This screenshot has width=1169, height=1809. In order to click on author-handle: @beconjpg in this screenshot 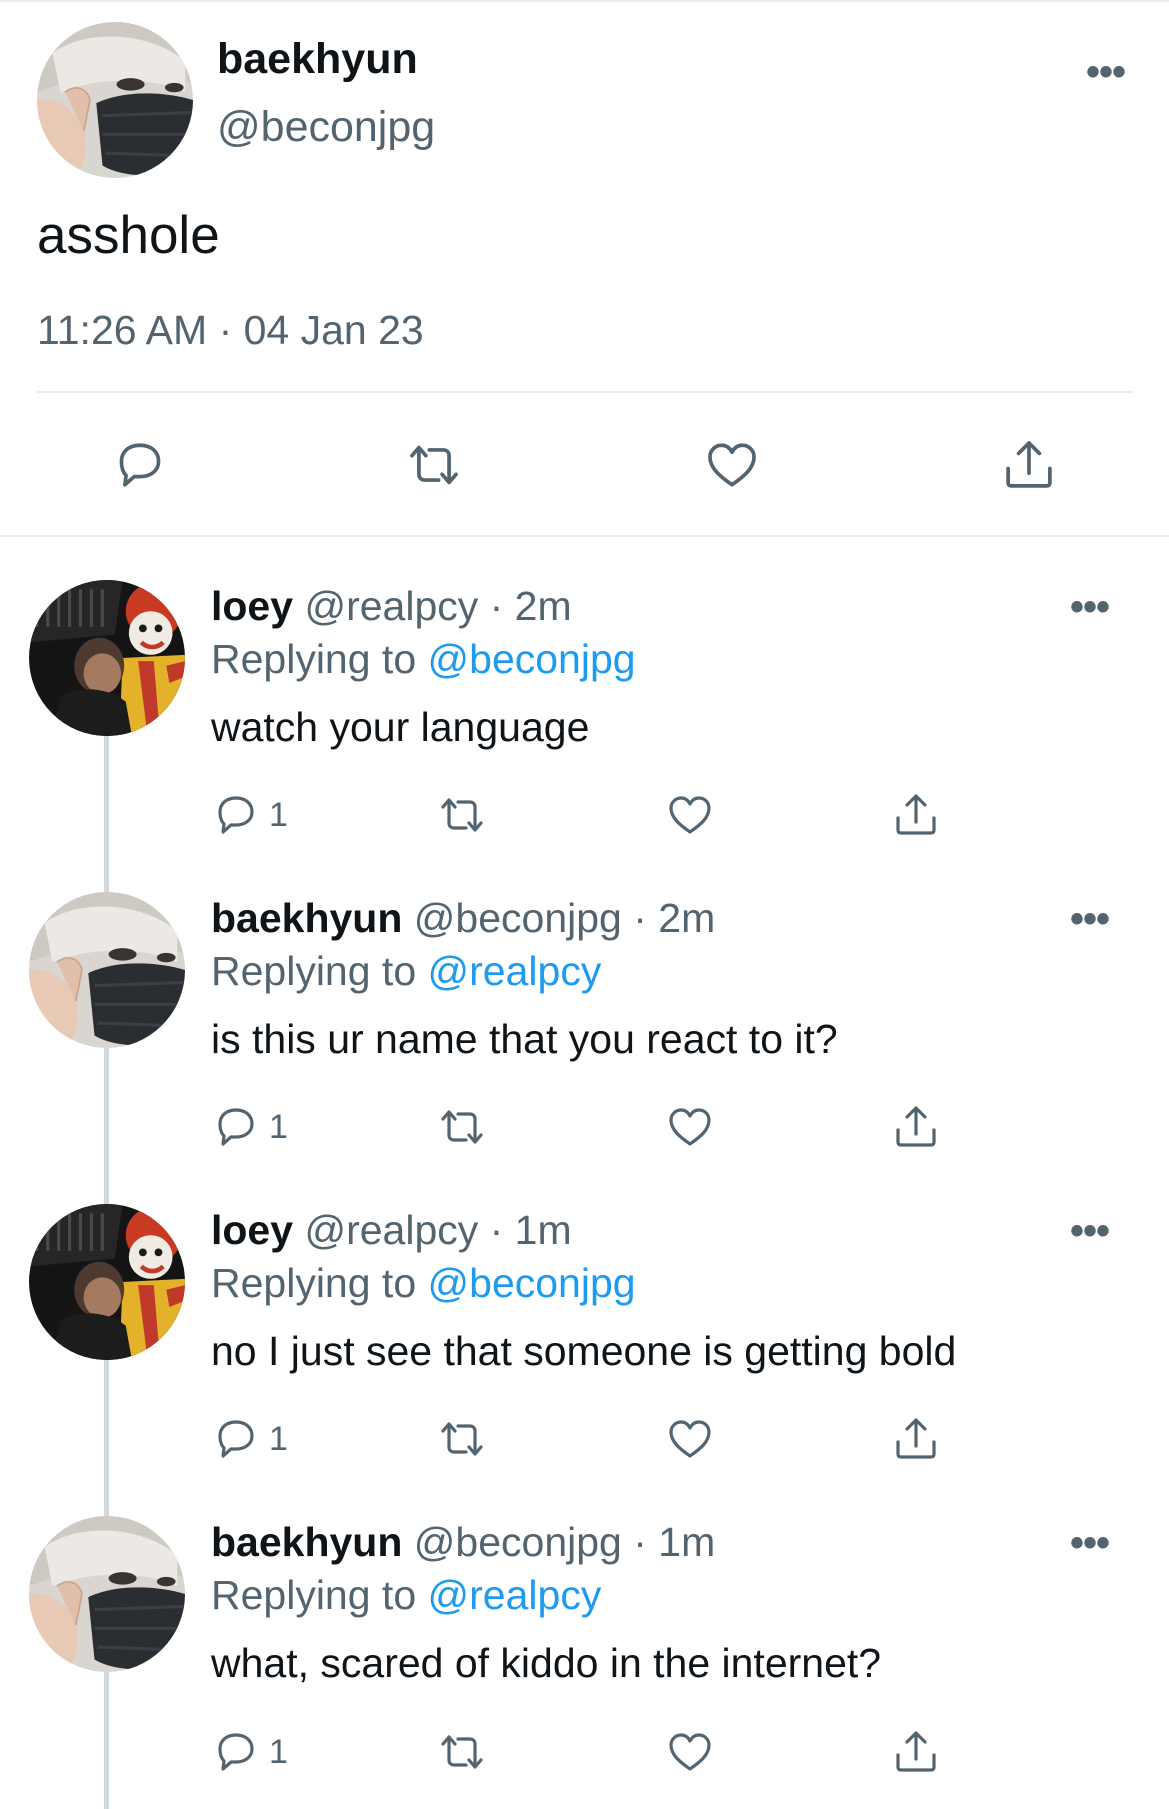, I will do `click(326, 127)`.